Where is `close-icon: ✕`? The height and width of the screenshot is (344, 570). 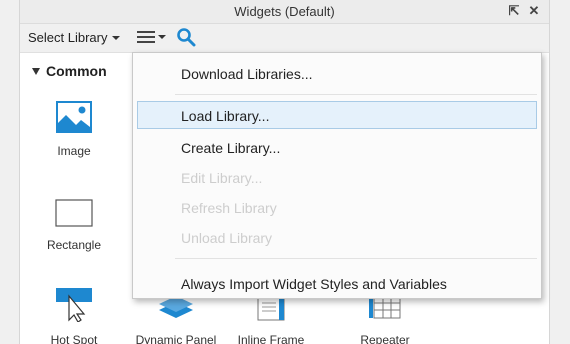 close-icon: ✕ is located at coordinates (534, 11).